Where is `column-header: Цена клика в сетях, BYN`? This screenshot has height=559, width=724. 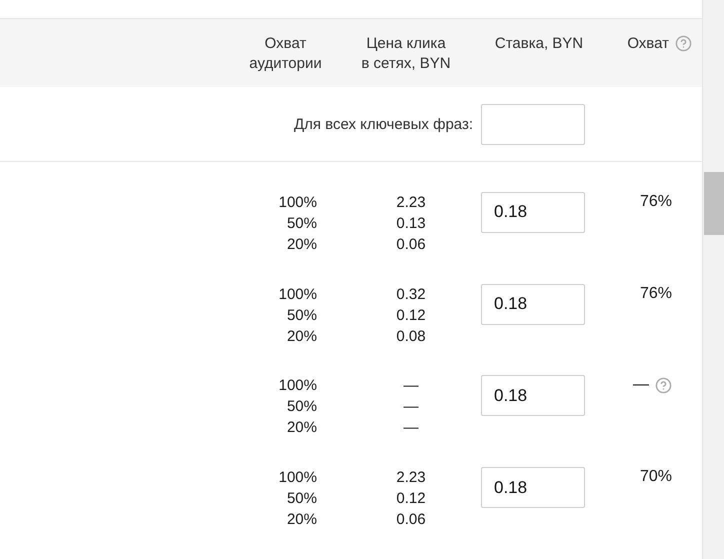 column-header: Цена клика в сетях, BYN is located at coordinates (406, 54).